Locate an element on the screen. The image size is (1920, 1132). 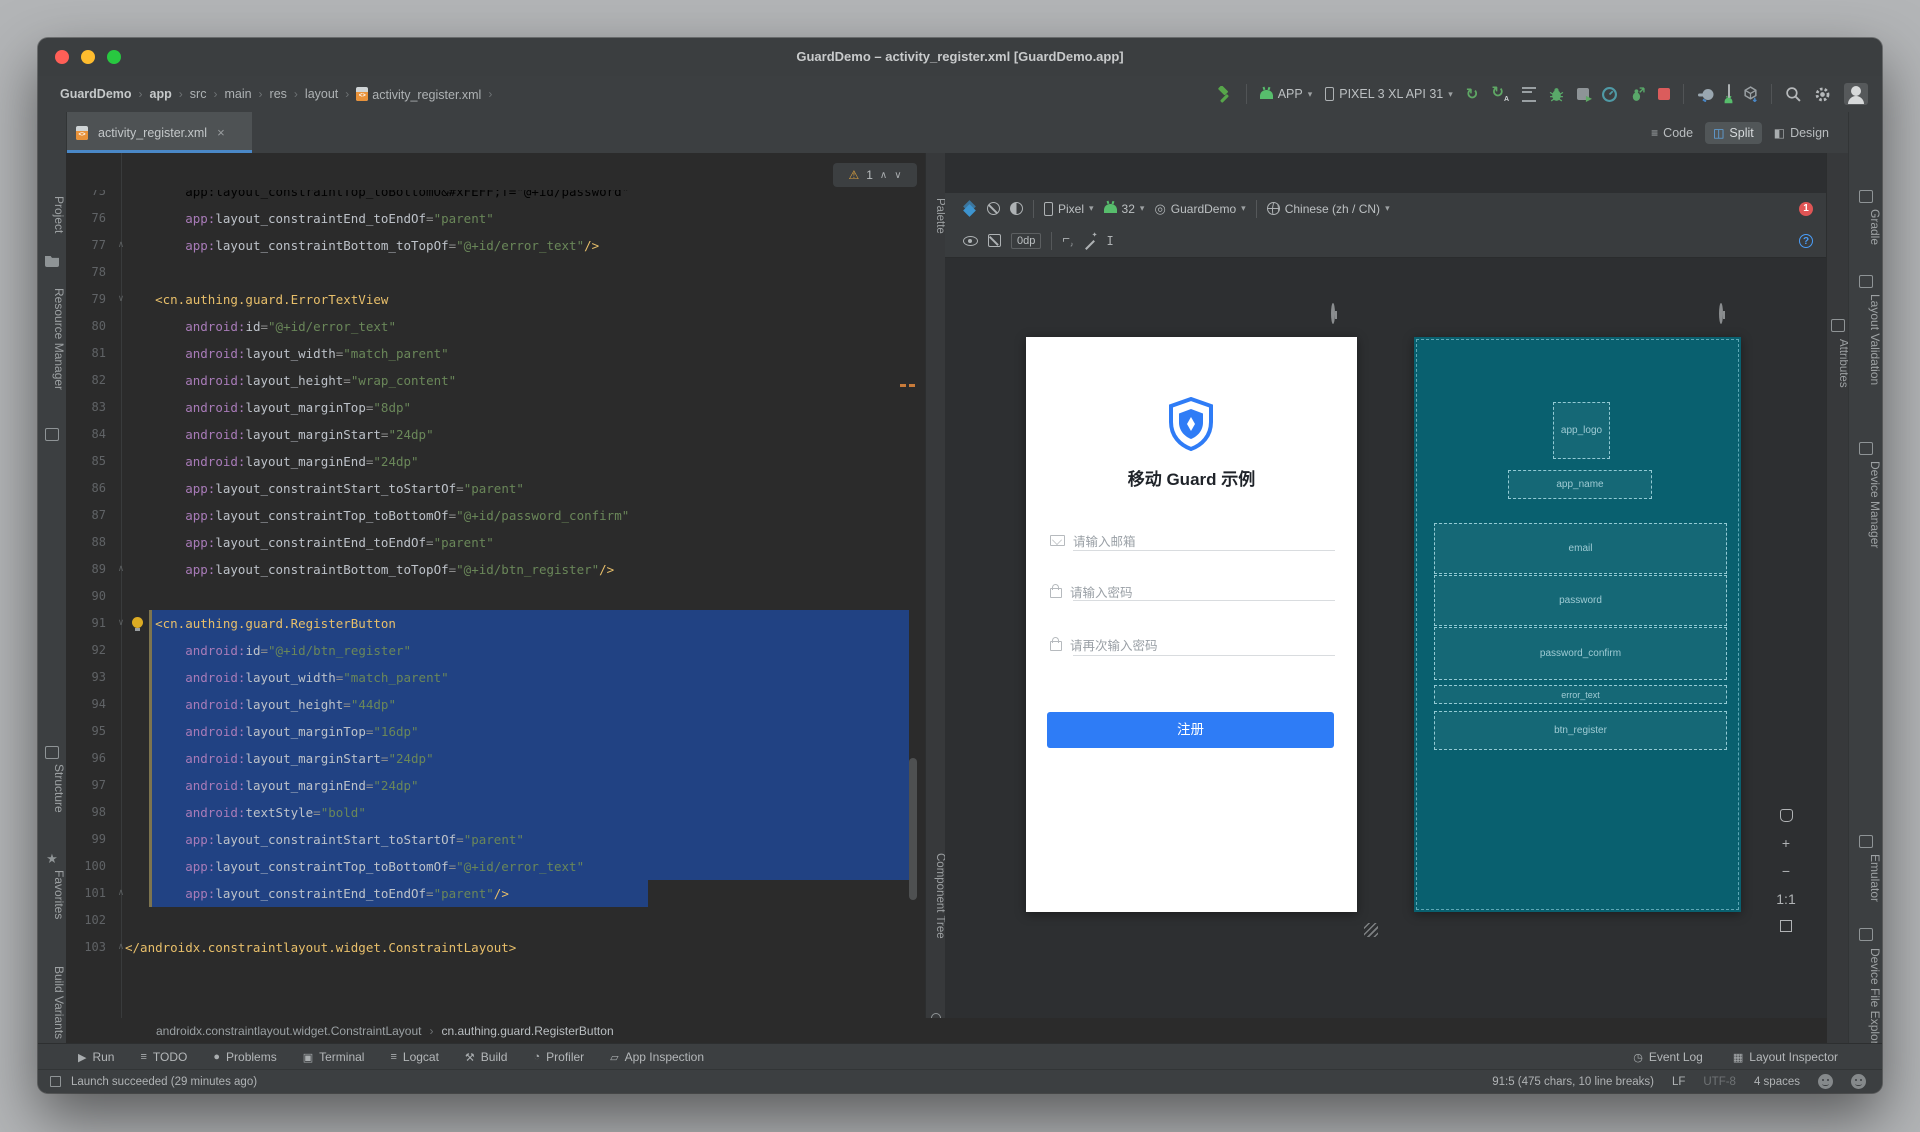
help-icon: ? is located at coordinates (1806, 240).